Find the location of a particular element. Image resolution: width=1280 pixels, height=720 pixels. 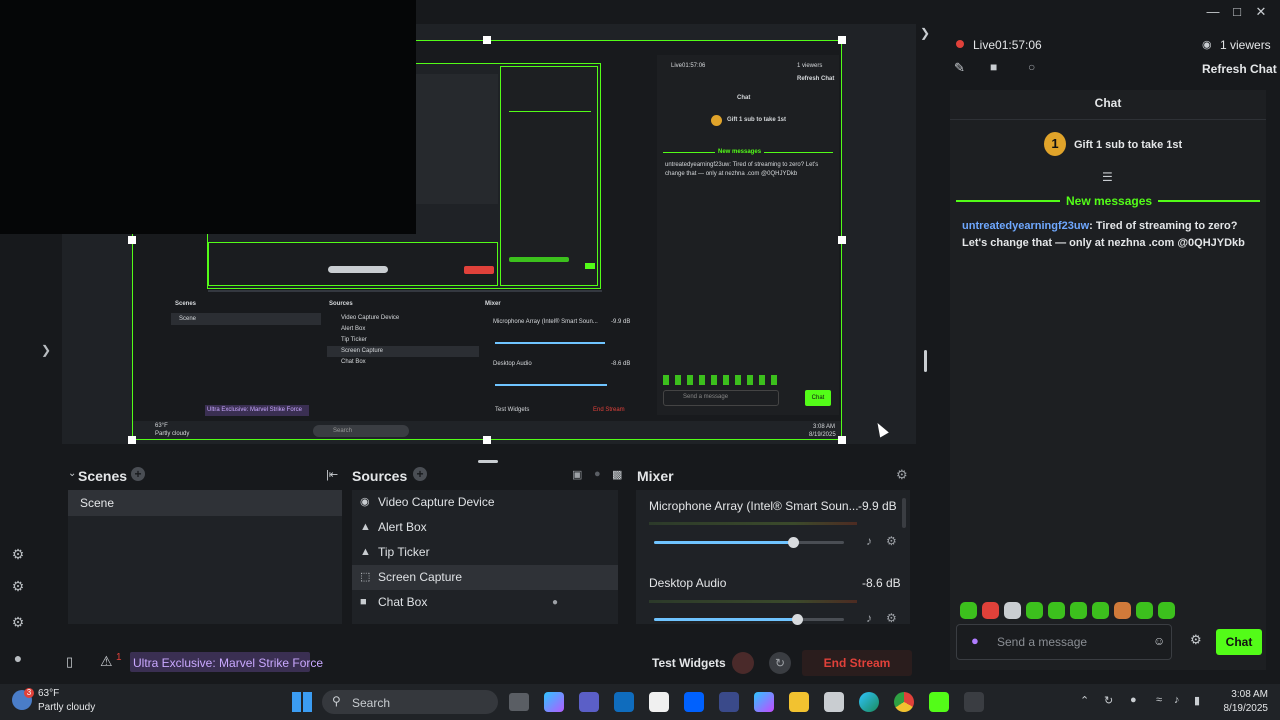

layout-icon: ⚙ is located at coordinates (18, 586).